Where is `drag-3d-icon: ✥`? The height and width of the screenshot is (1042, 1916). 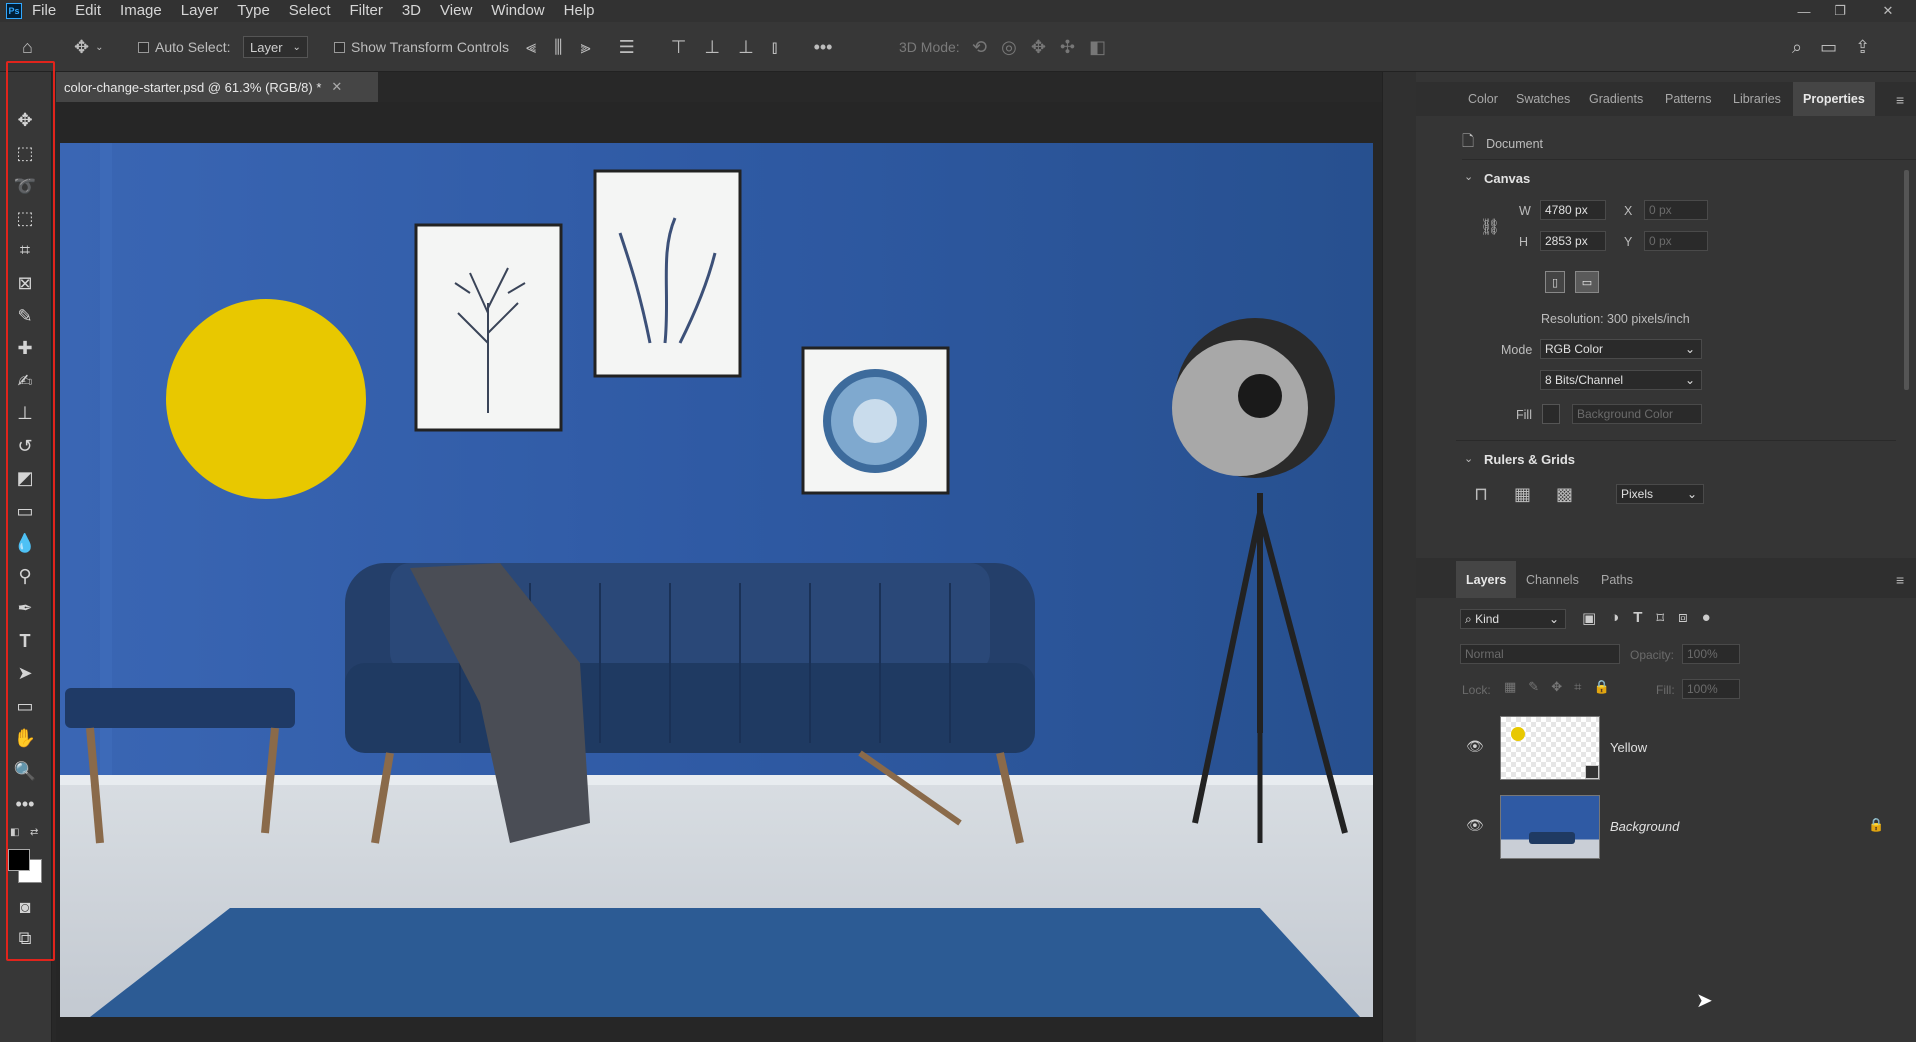
drag-3d-icon: ✥ is located at coordinates (1038, 47).